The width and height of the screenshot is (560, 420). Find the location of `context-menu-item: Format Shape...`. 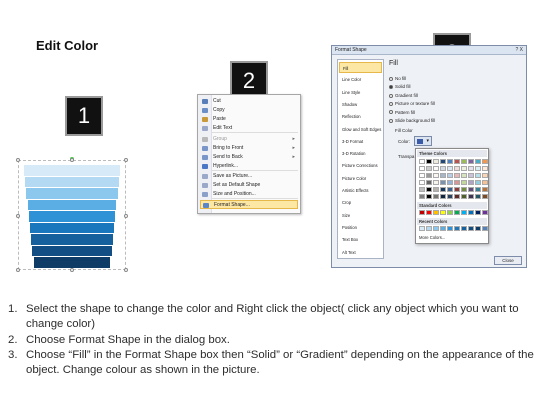

context-menu-item: Format Shape... is located at coordinates (249, 204).